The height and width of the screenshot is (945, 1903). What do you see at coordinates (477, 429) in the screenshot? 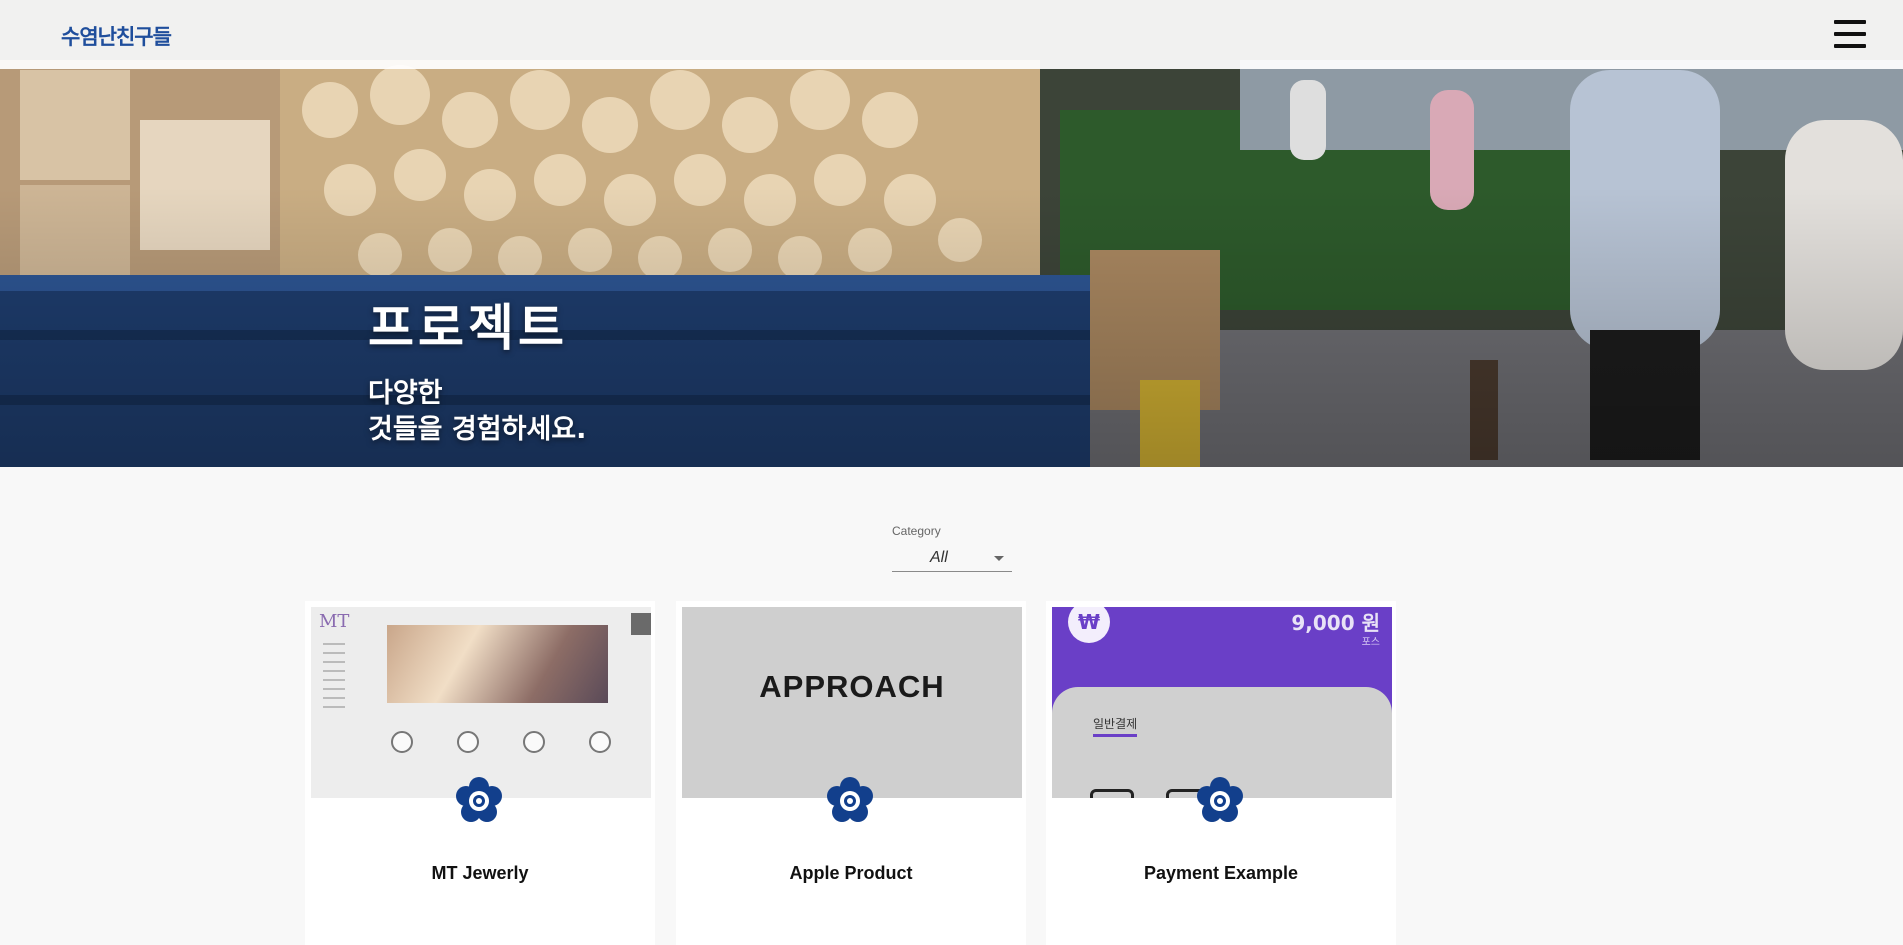
I see `subtitle-line-2: 것들을 경험하세요.` at bounding box center [477, 429].